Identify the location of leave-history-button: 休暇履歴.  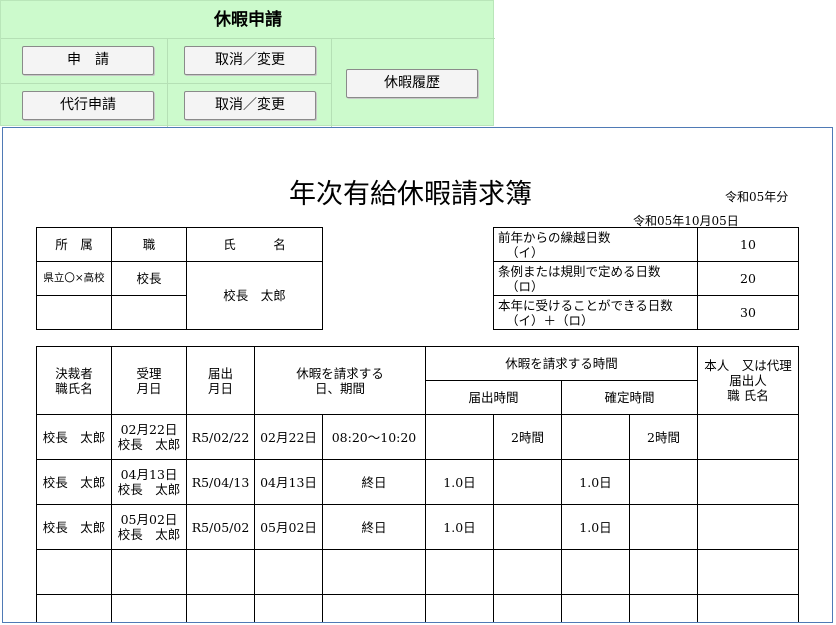
(412, 83).